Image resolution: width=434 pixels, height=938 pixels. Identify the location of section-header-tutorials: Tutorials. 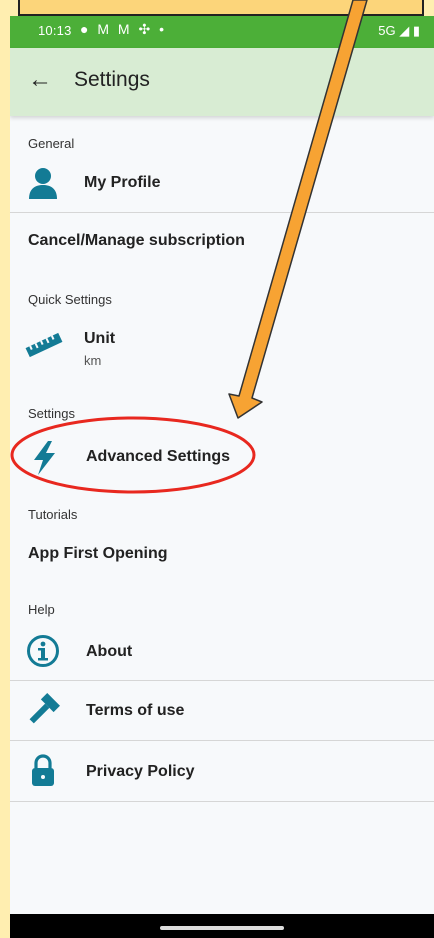
(53, 514).